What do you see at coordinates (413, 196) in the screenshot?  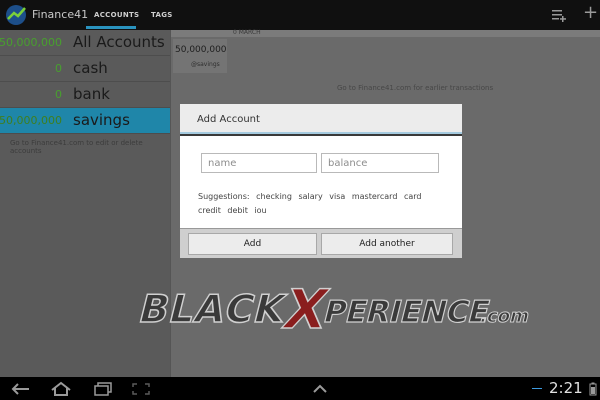 I see `suggestion-card: card` at bounding box center [413, 196].